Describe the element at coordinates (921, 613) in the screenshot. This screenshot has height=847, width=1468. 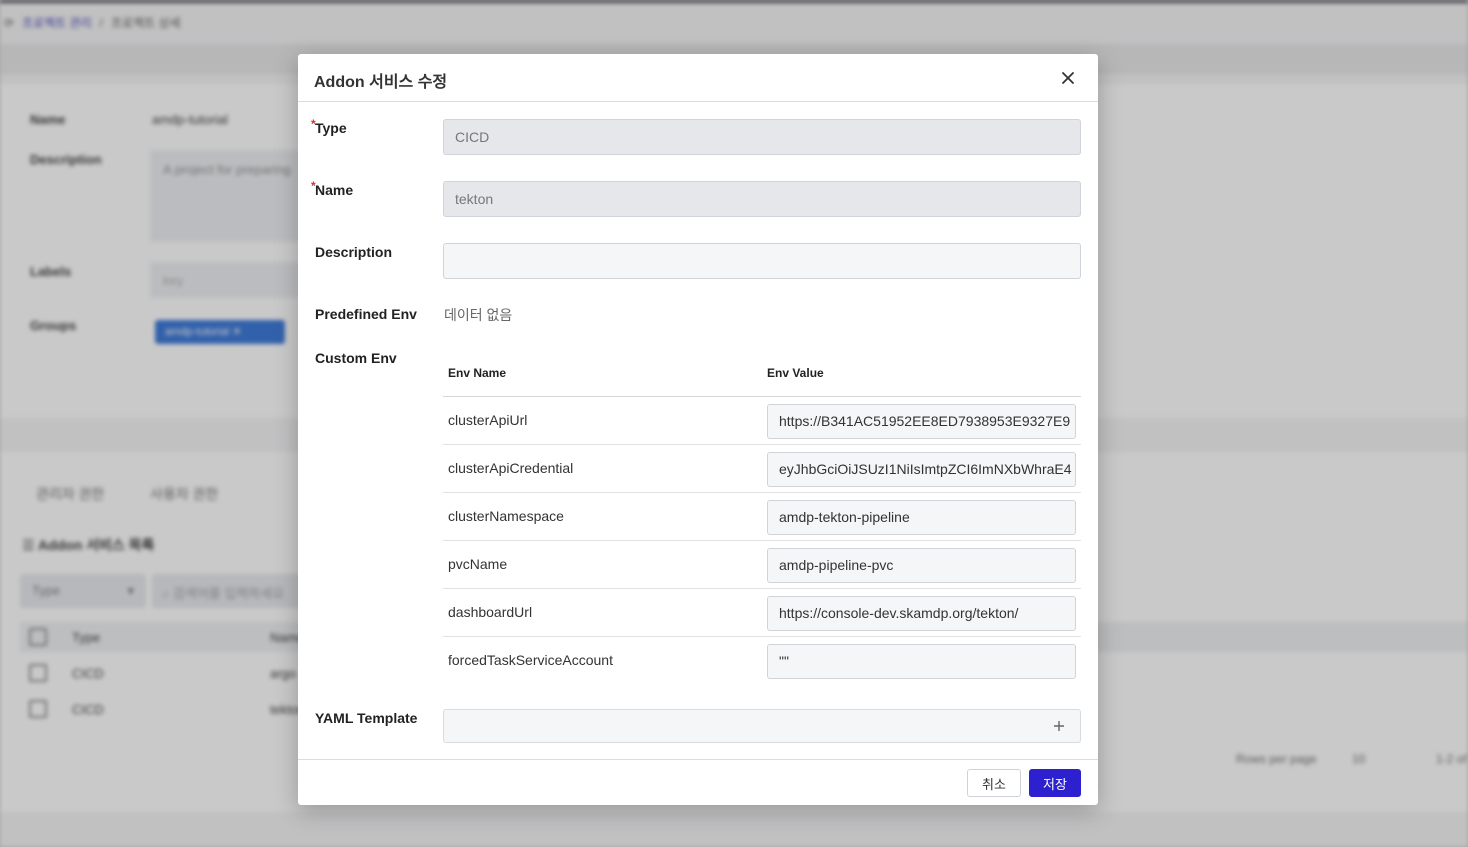
I see `env-value-input: https://console-dev.skamdp.org/tekton/` at that location.